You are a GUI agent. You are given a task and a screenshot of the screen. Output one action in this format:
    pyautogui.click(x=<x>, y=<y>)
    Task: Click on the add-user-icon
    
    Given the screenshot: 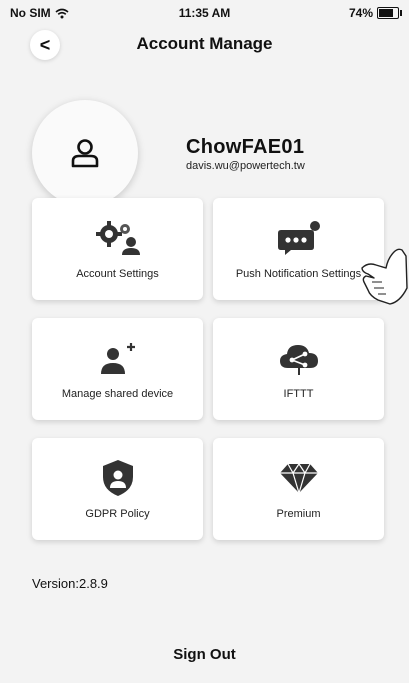 What is the action you would take?
    pyautogui.click(x=118, y=358)
    